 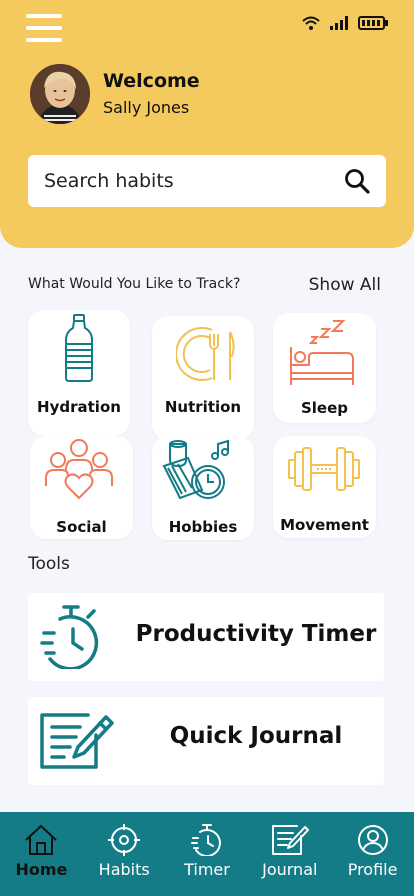 I want to click on bottom-nav: Home Habits Timer Journal Profile, so click(x=207, y=854).